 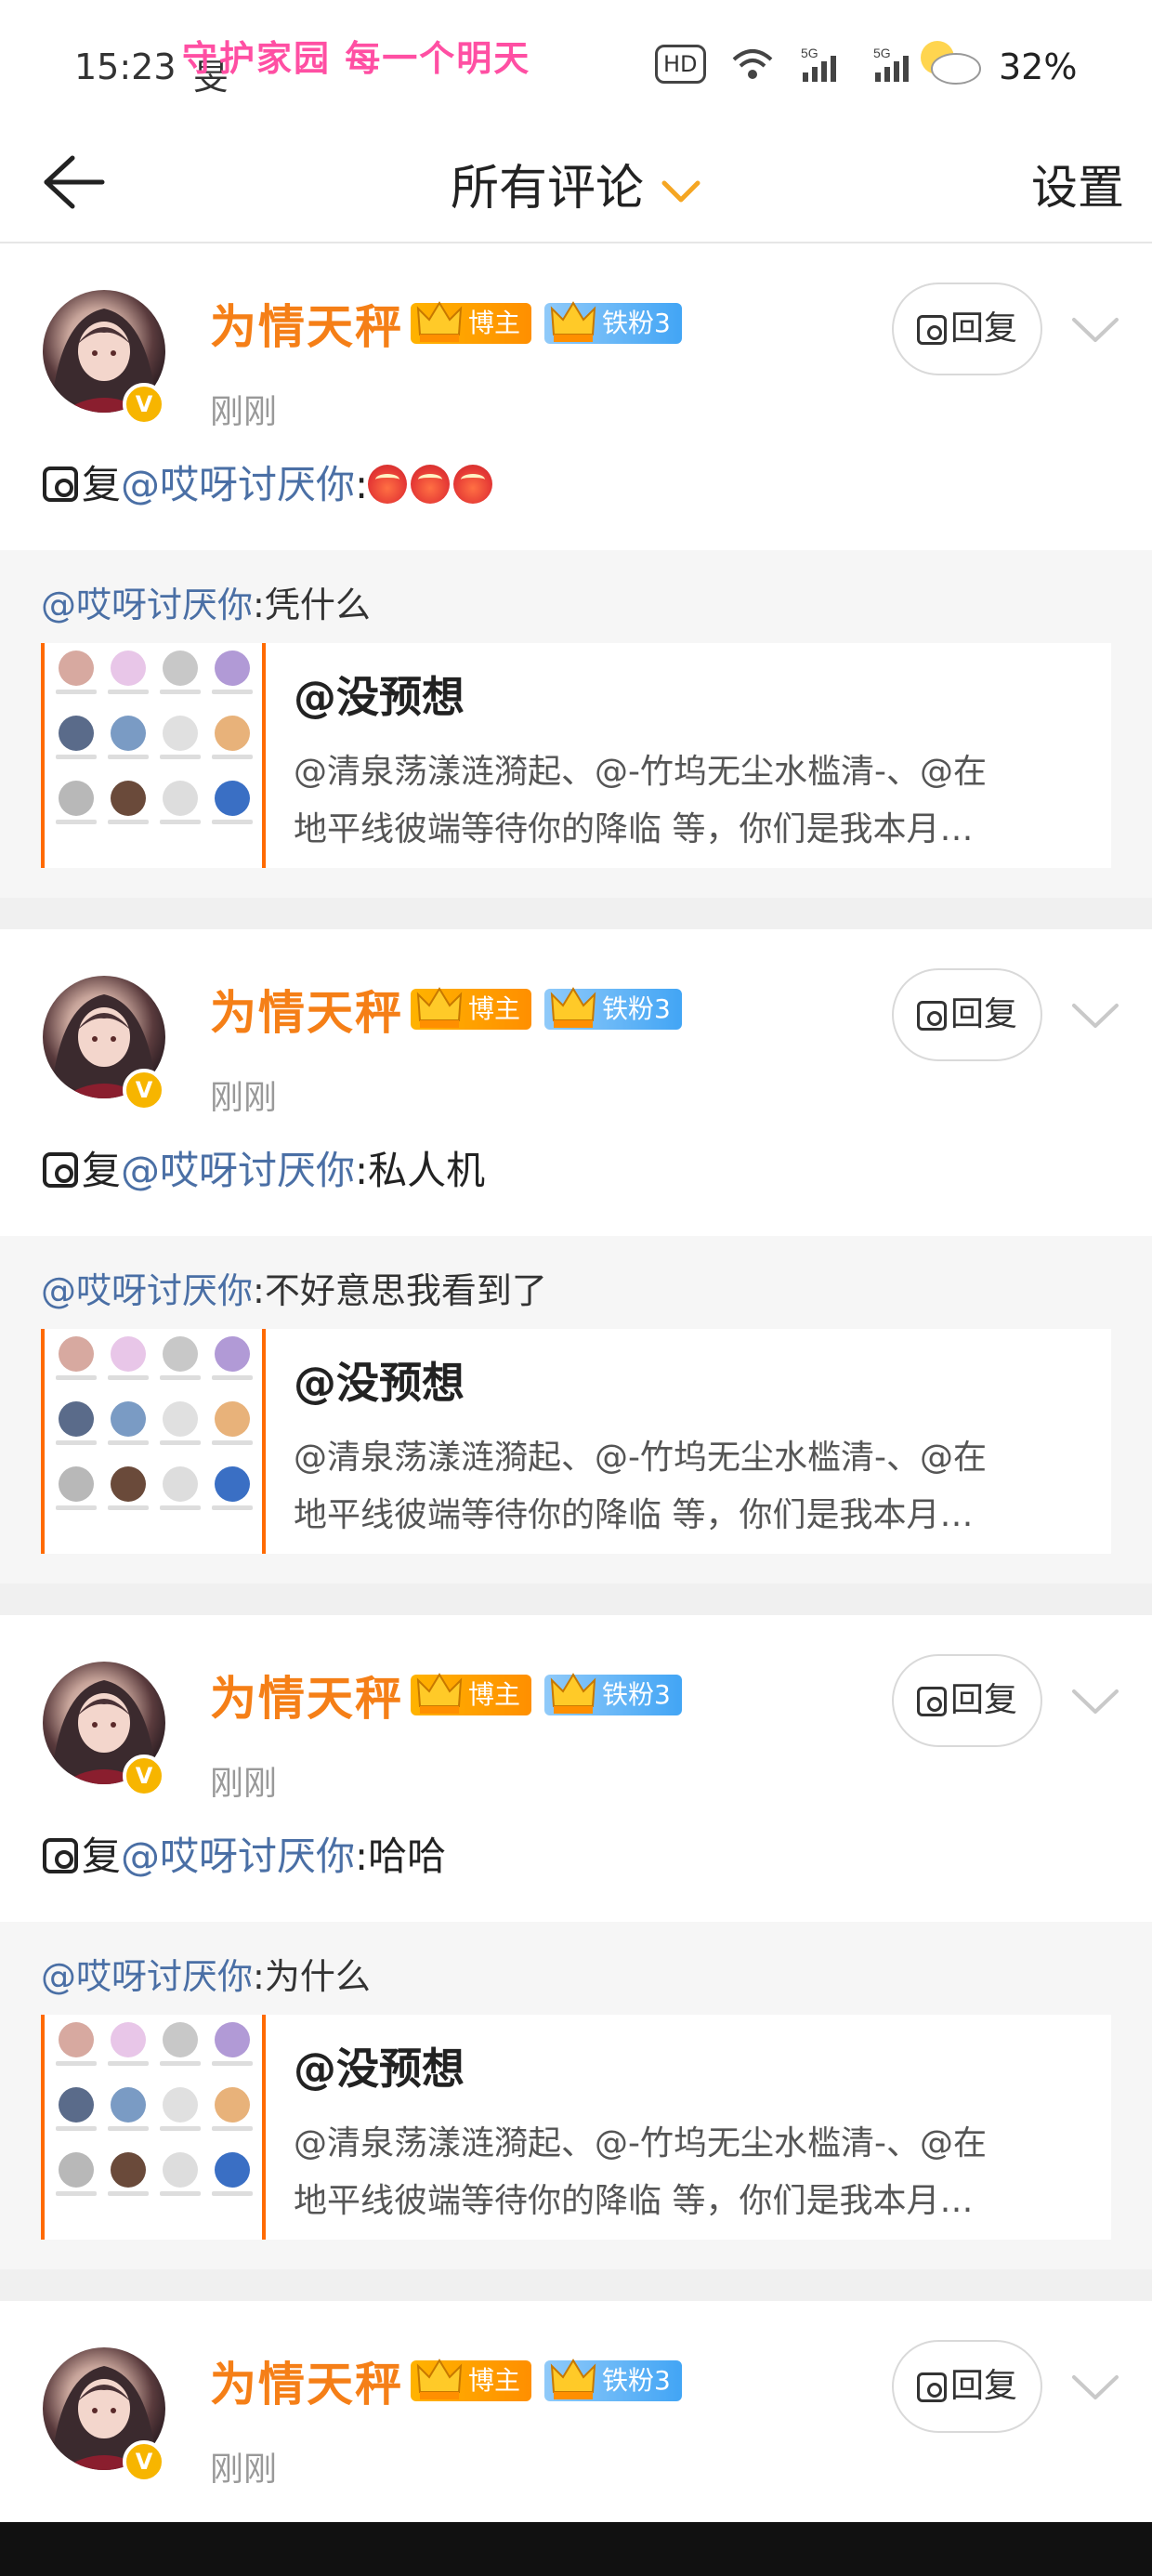 I want to click on signal-icon: 5G, so click(x=818, y=64).